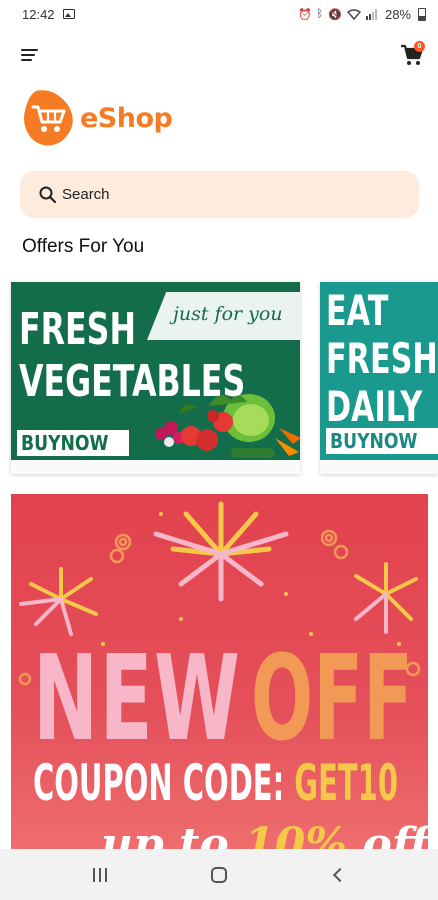  What do you see at coordinates (68, 14) in the screenshot?
I see `gallery-icon` at bounding box center [68, 14].